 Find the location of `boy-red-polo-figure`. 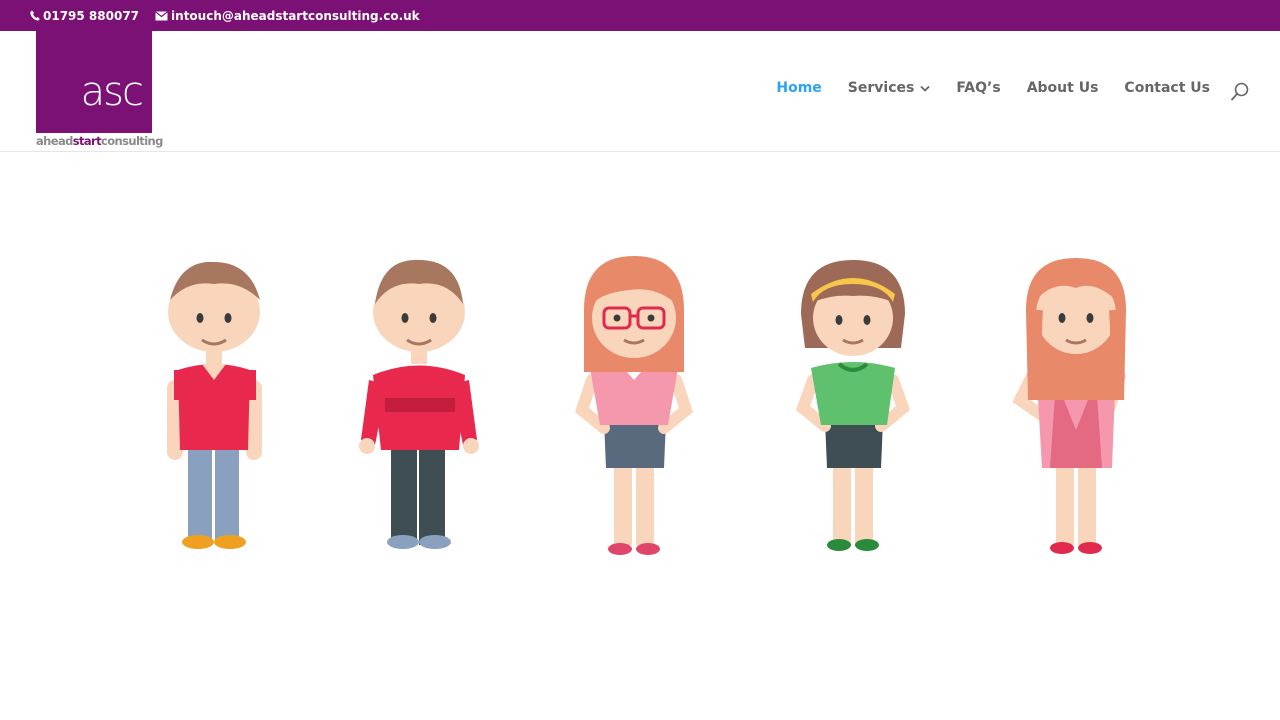

boy-red-polo-figure is located at coordinates (214, 405).